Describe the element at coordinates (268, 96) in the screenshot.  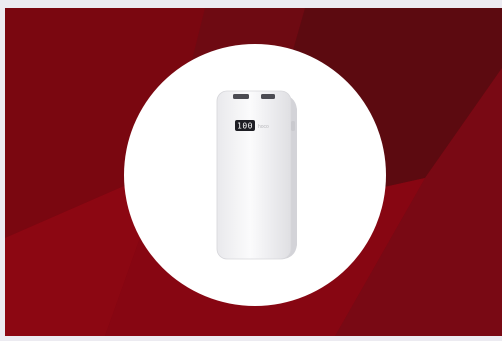
I see `usb-c-port-icon` at that location.